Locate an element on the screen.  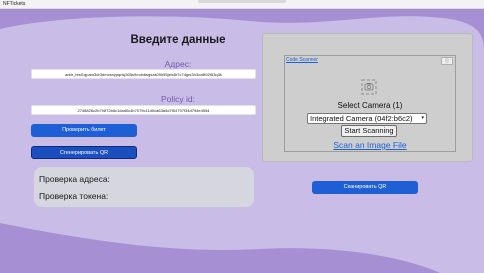
address-label: Адрес: is located at coordinates (178, 64).